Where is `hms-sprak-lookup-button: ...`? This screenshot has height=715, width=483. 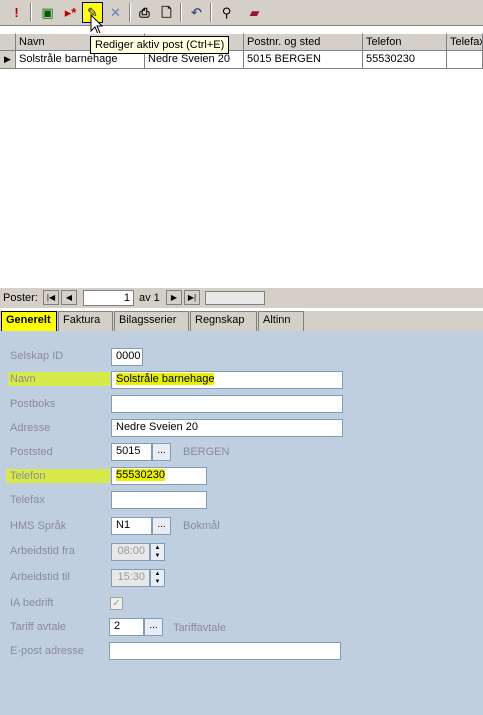 hms-sprak-lookup-button: ... is located at coordinates (161, 526).